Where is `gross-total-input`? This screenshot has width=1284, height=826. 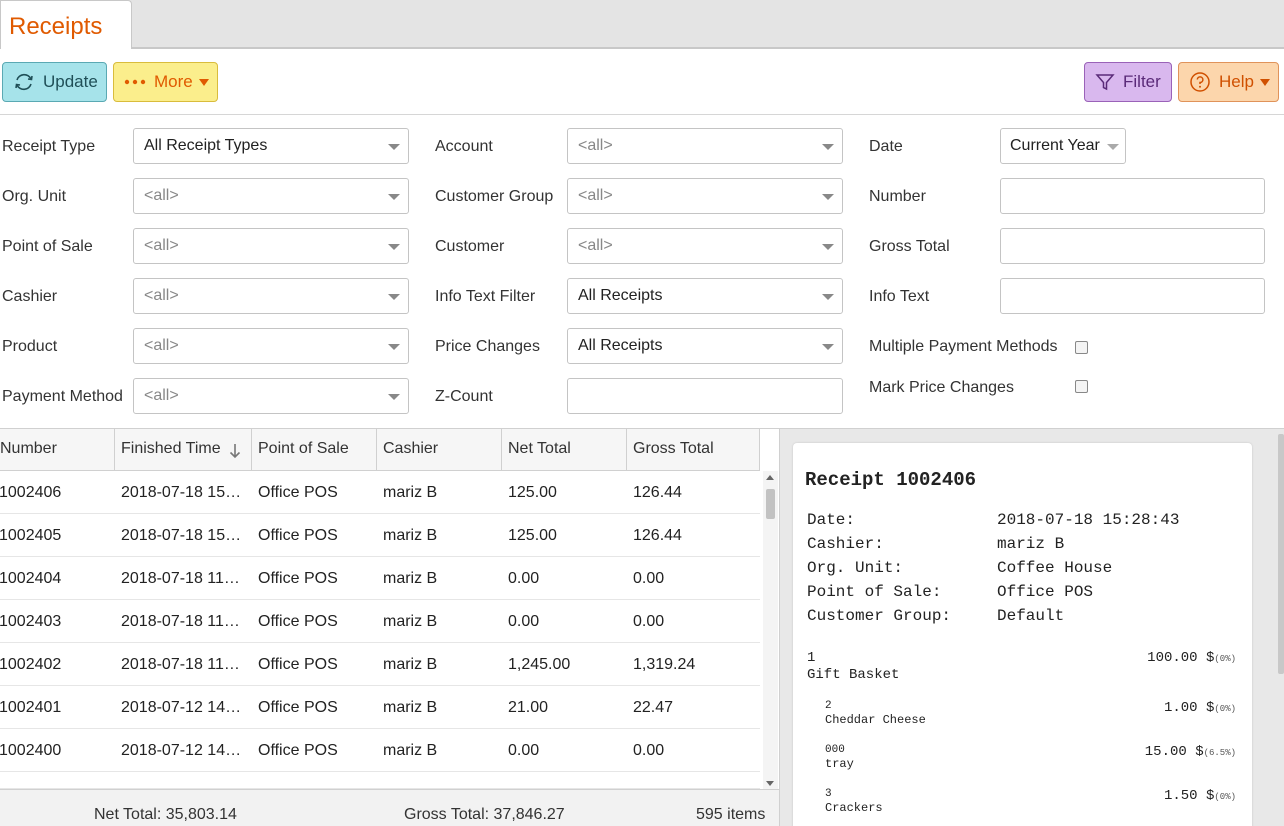 gross-total-input is located at coordinates (1132, 246).